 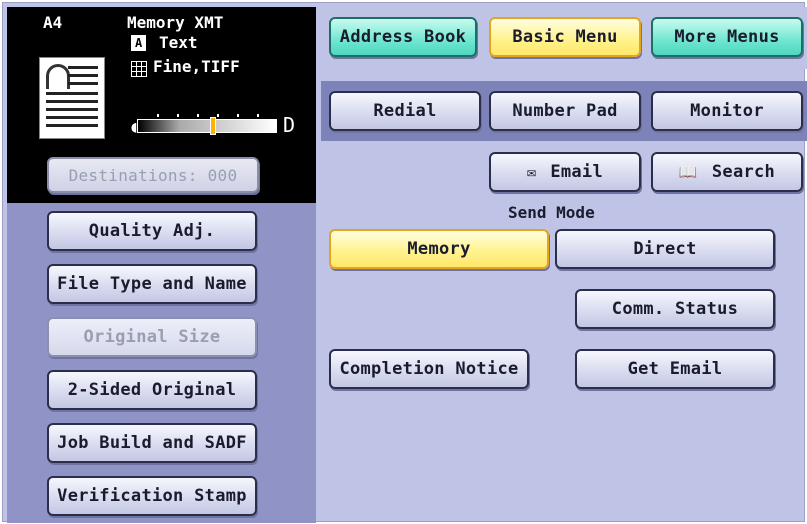 I want to click on left-menu-item: 2-Sided Original, so click(x=152, y=390).